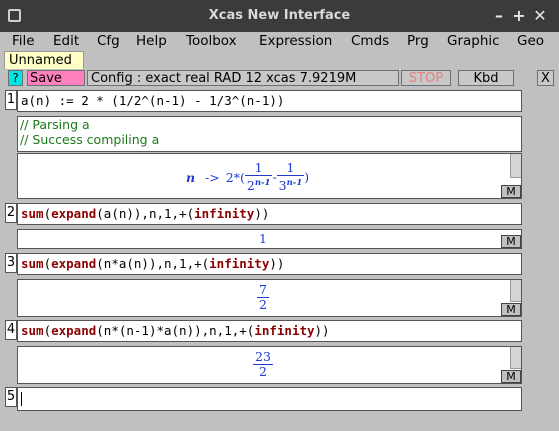  I want to click on menu-help: Help, so click(151, 41).